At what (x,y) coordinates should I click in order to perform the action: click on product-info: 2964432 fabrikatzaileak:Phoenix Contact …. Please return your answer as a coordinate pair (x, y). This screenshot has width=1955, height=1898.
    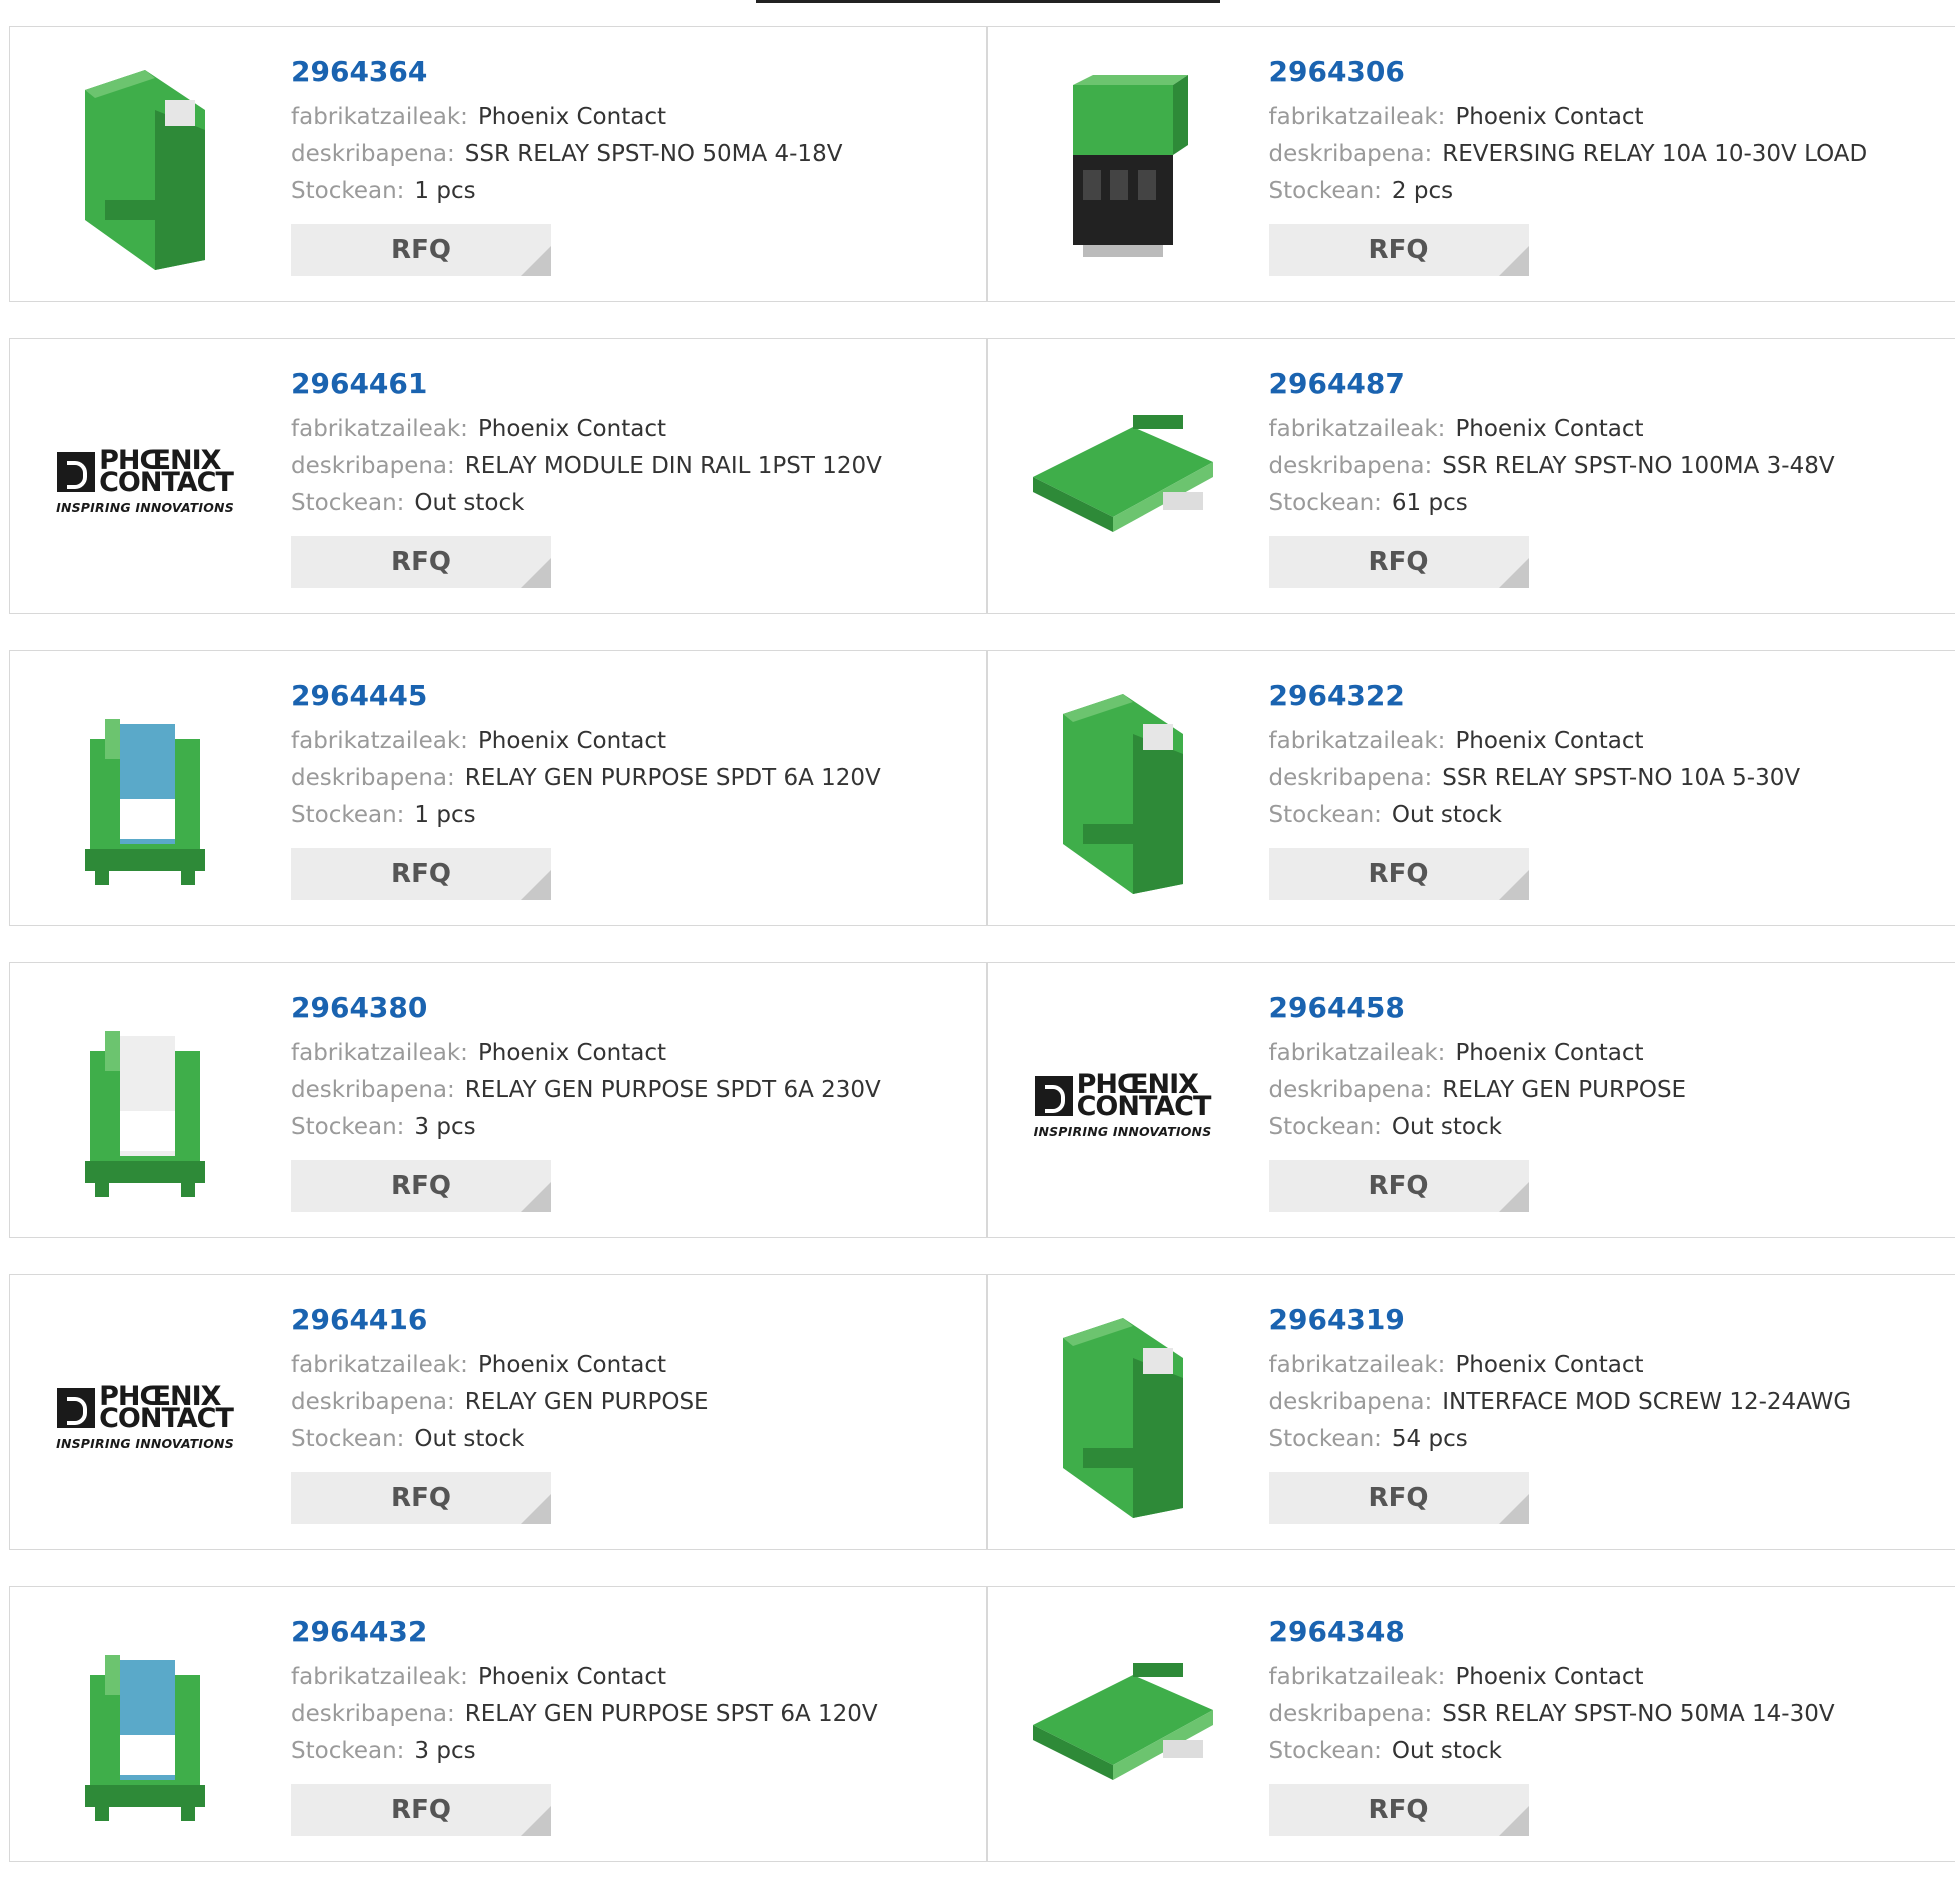
    Looking at the image, I should click on (584, 1725).